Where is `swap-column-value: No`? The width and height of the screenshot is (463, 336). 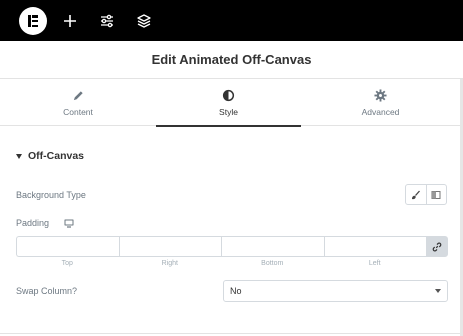
swap-column-value: No is located at coordinates (236, 291).